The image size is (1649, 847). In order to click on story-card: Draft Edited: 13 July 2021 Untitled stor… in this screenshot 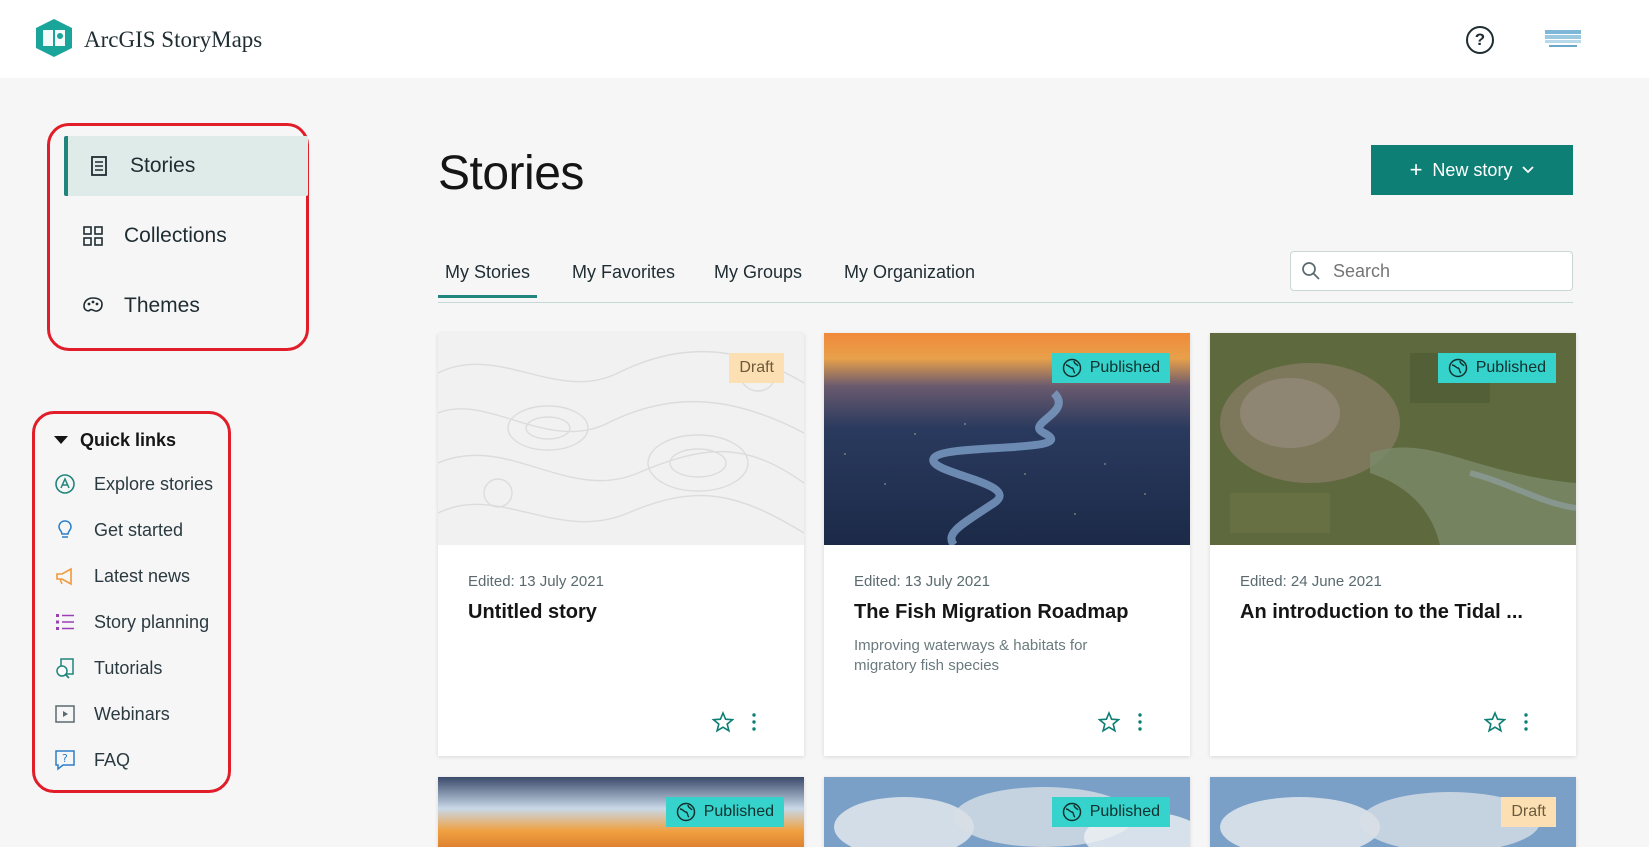, I will do `click(621, 544)`.